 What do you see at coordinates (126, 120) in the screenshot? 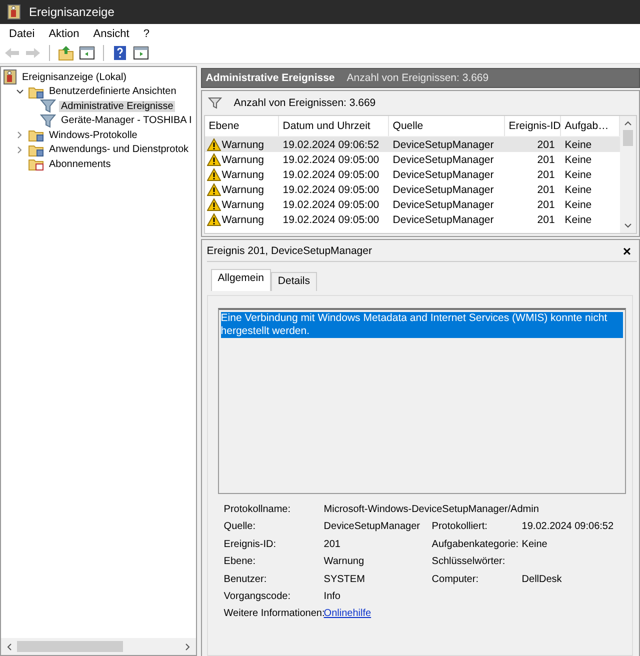
I see `tree-item: Geräte-Manager - TOSHIBA I` at bounding box center [126, 120].